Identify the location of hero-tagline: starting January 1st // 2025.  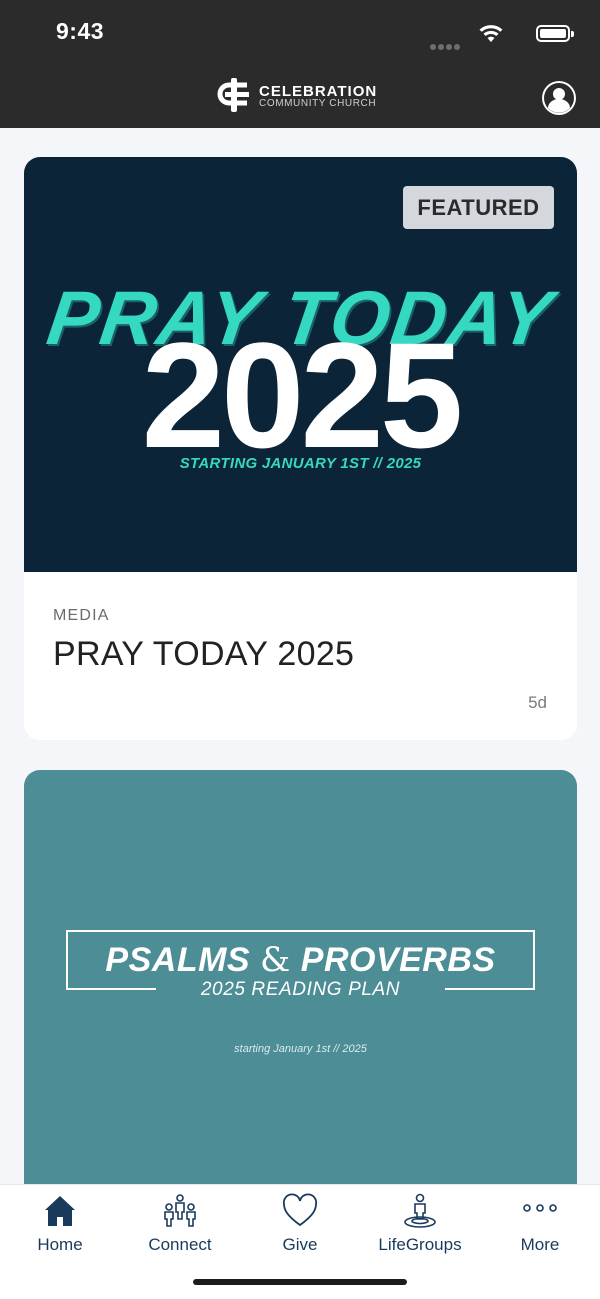
(300, 1049).